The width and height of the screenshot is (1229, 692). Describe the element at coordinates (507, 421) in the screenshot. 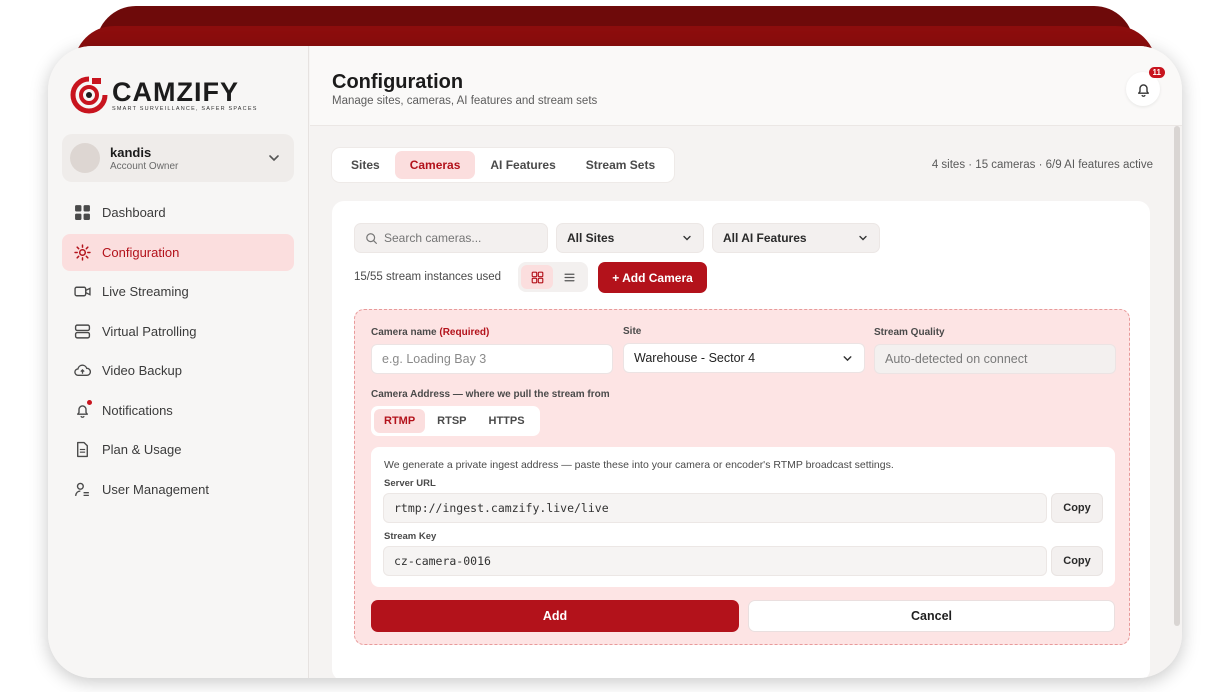

I see `tab-https: HTTPS` at that location.